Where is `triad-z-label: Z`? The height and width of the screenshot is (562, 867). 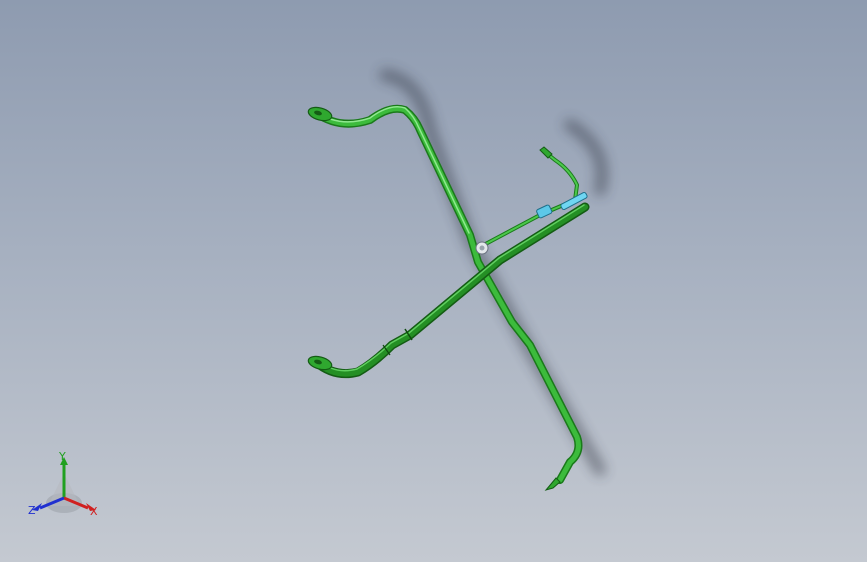
triad-z-label: Z is located at coordinates (32, 510).